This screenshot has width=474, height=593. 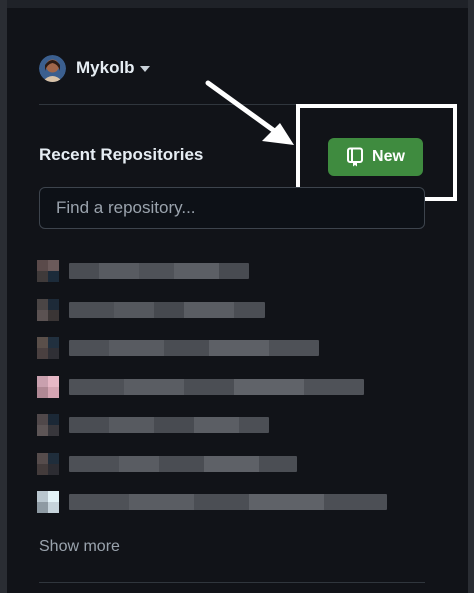 I want to click on find-repository-input, so click(x=232, y=208).